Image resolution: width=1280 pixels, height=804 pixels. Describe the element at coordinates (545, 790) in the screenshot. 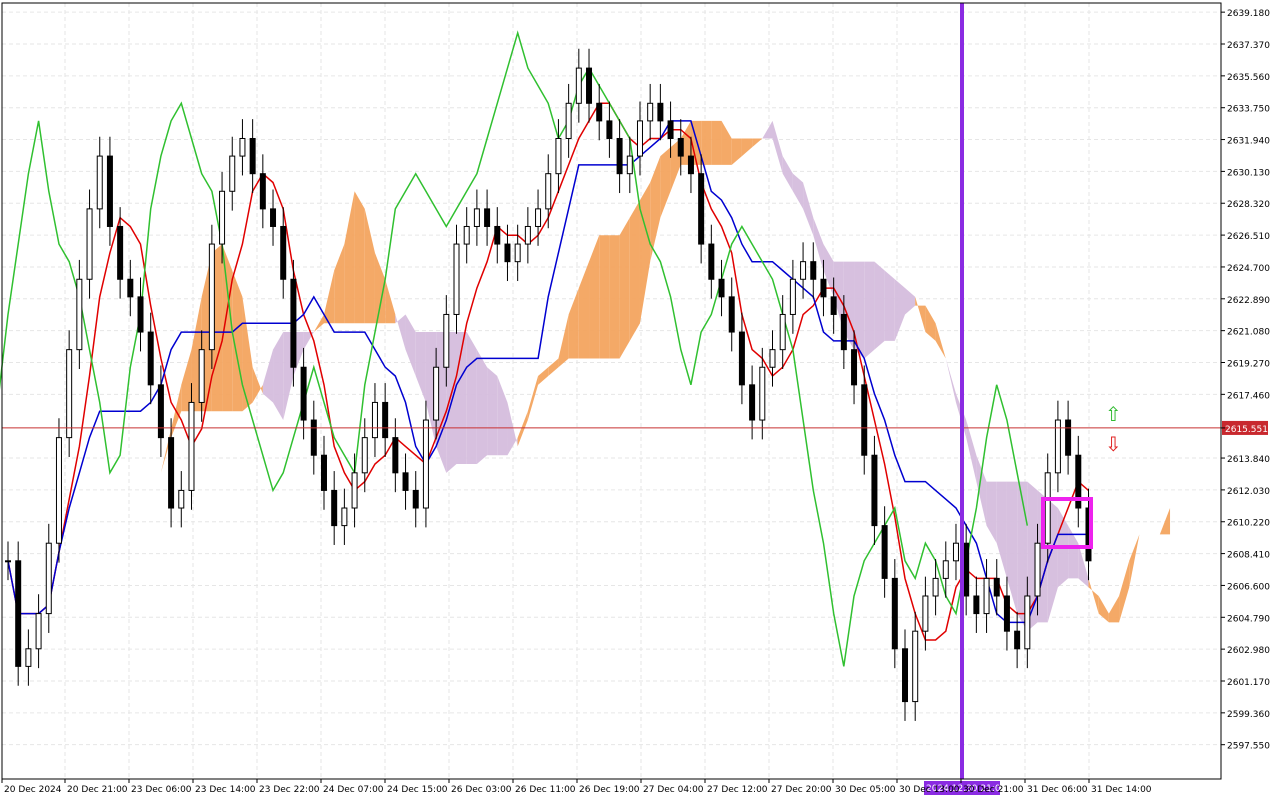

I see `x-tick-label: 26 Dec 11:00` at that location.